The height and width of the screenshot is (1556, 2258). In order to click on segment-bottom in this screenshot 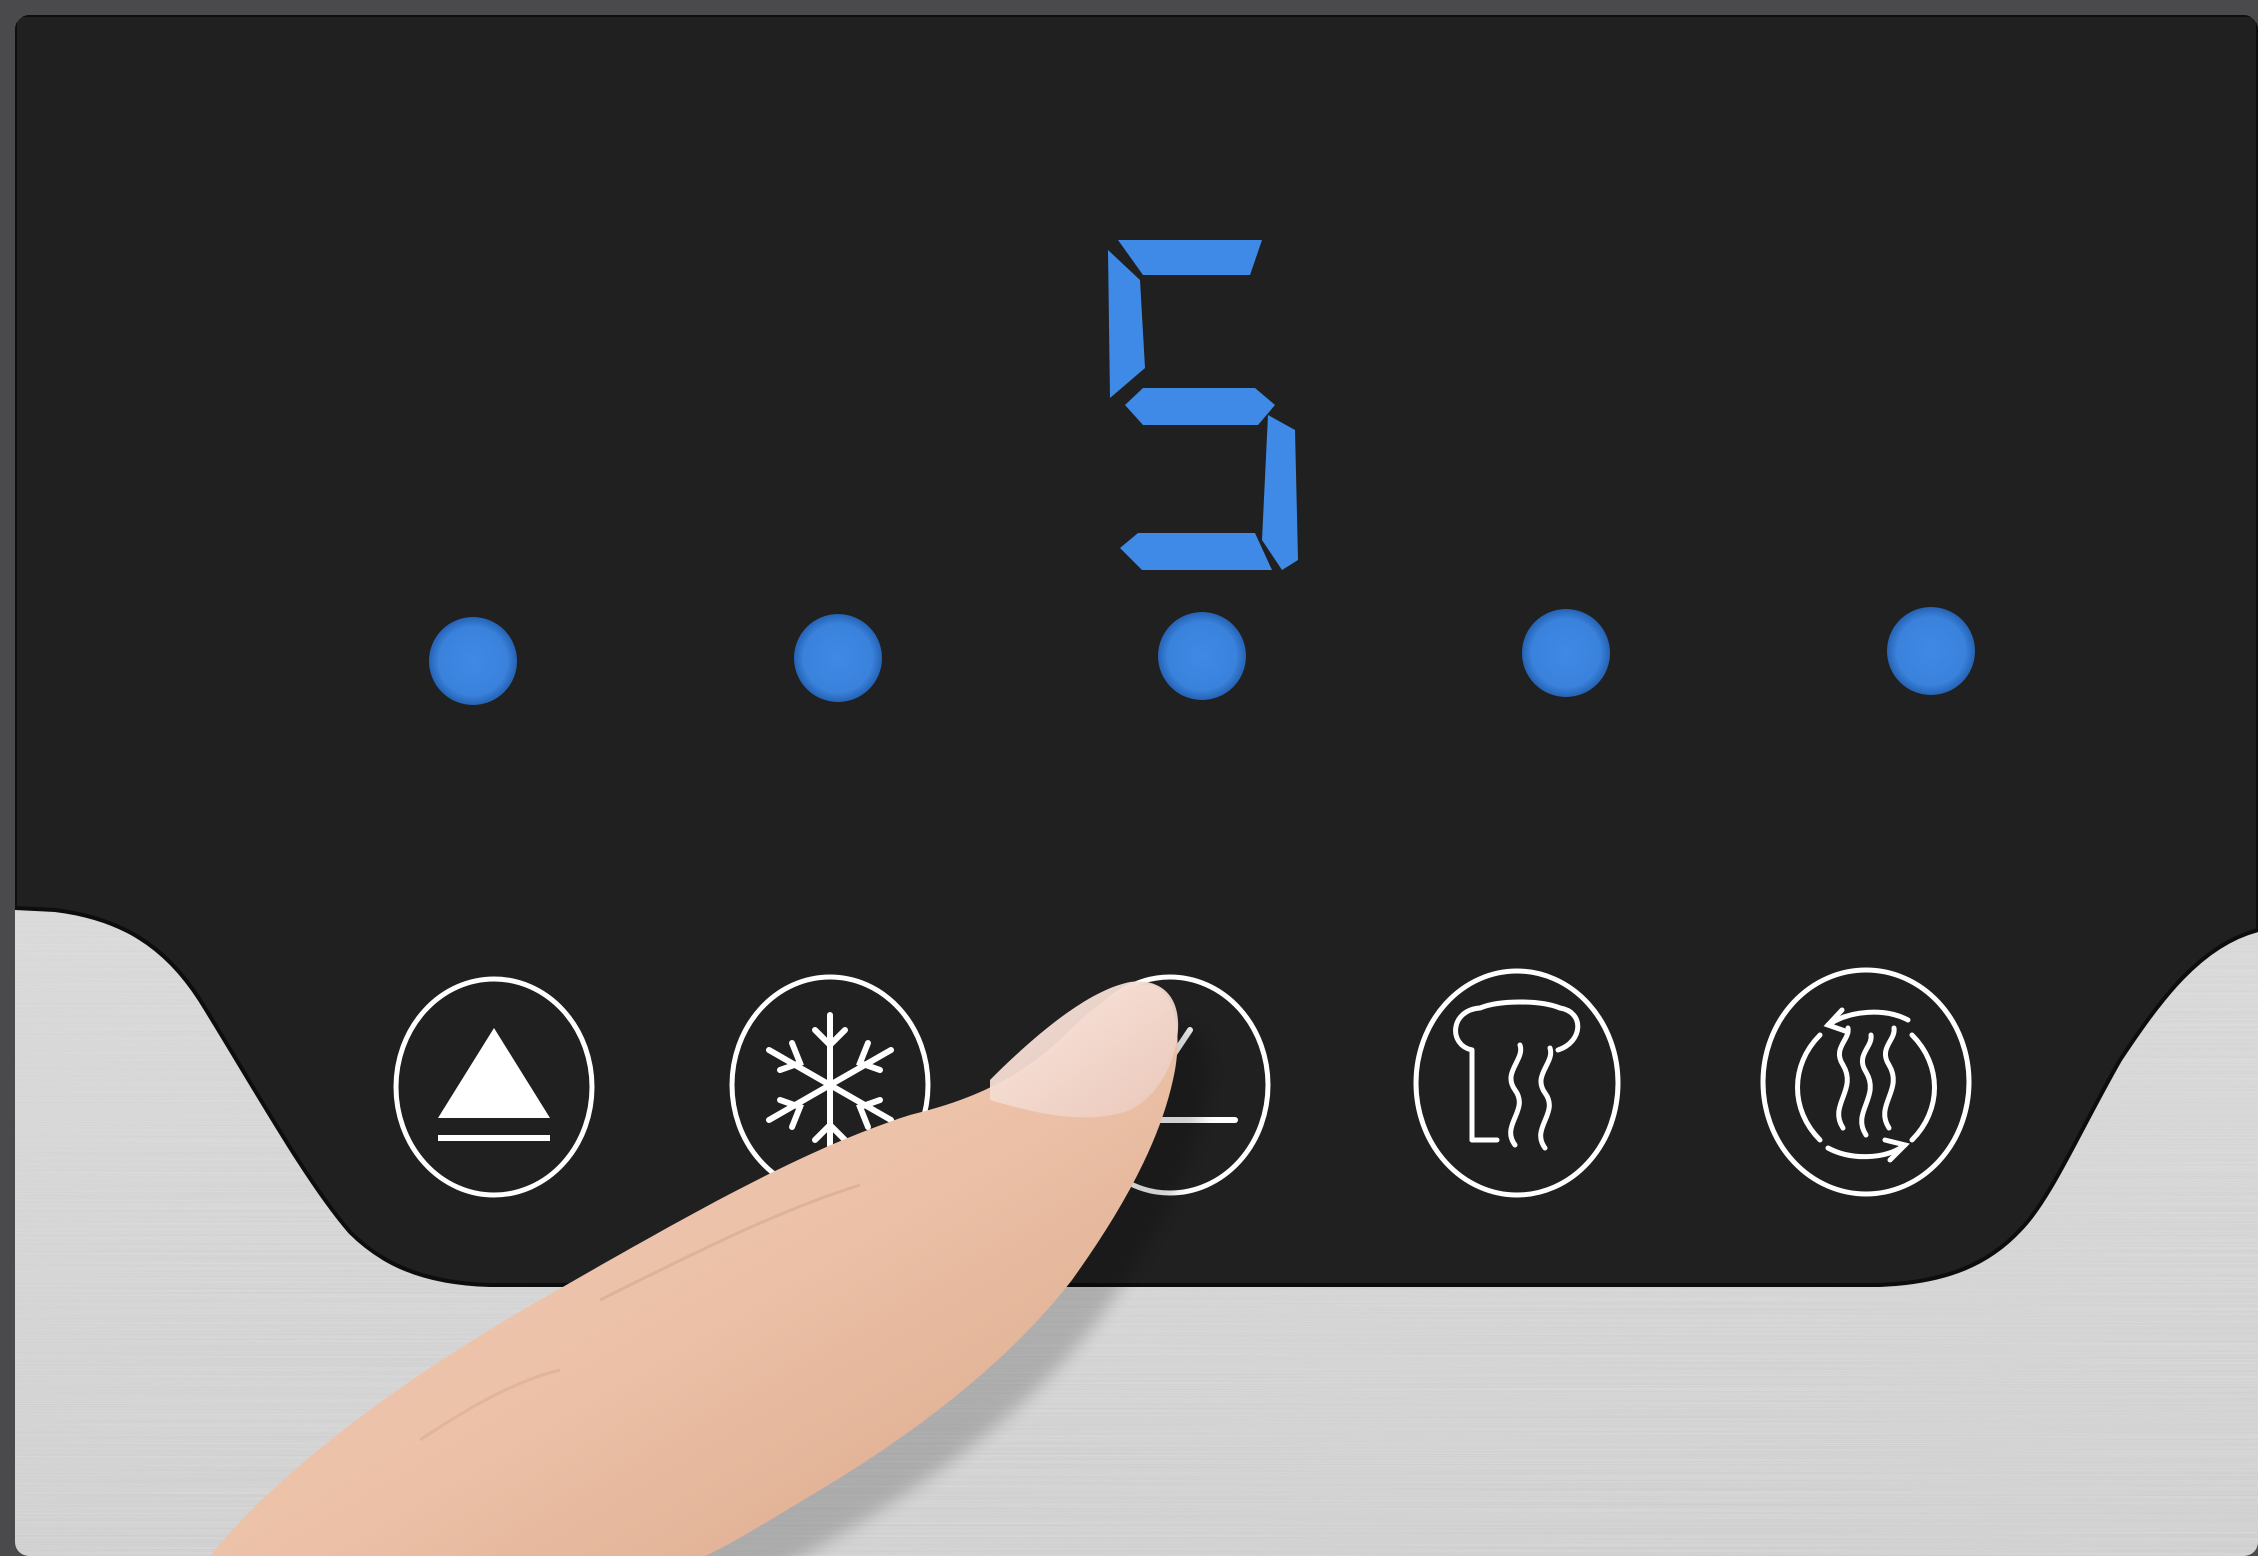, I will do `click(1196, 551)`.